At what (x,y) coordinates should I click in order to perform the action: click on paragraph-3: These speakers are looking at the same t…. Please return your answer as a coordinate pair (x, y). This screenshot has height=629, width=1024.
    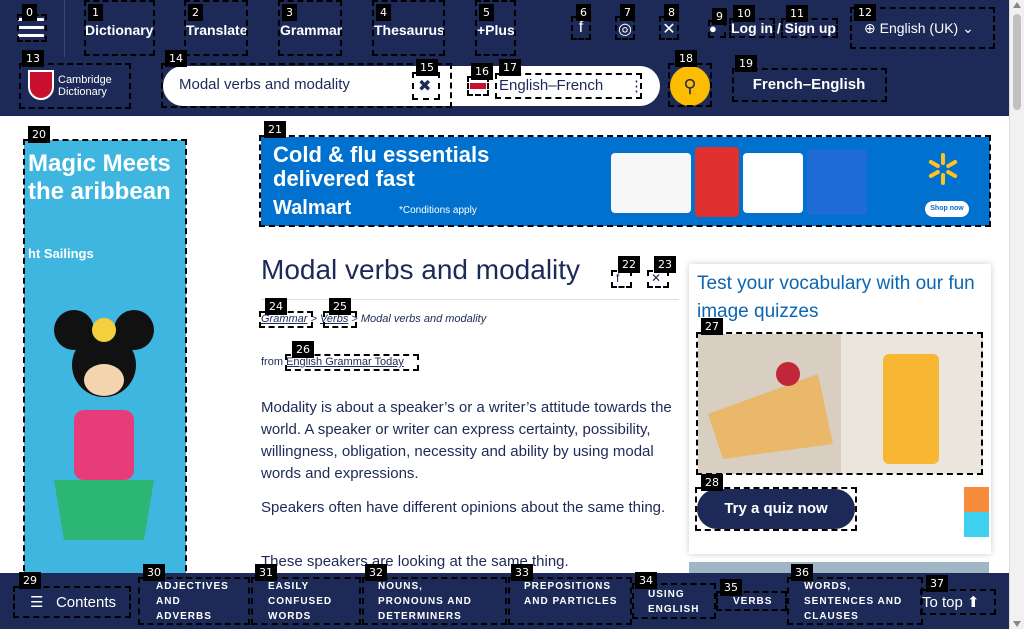
    Looking at the image, I should click on (415, 561).